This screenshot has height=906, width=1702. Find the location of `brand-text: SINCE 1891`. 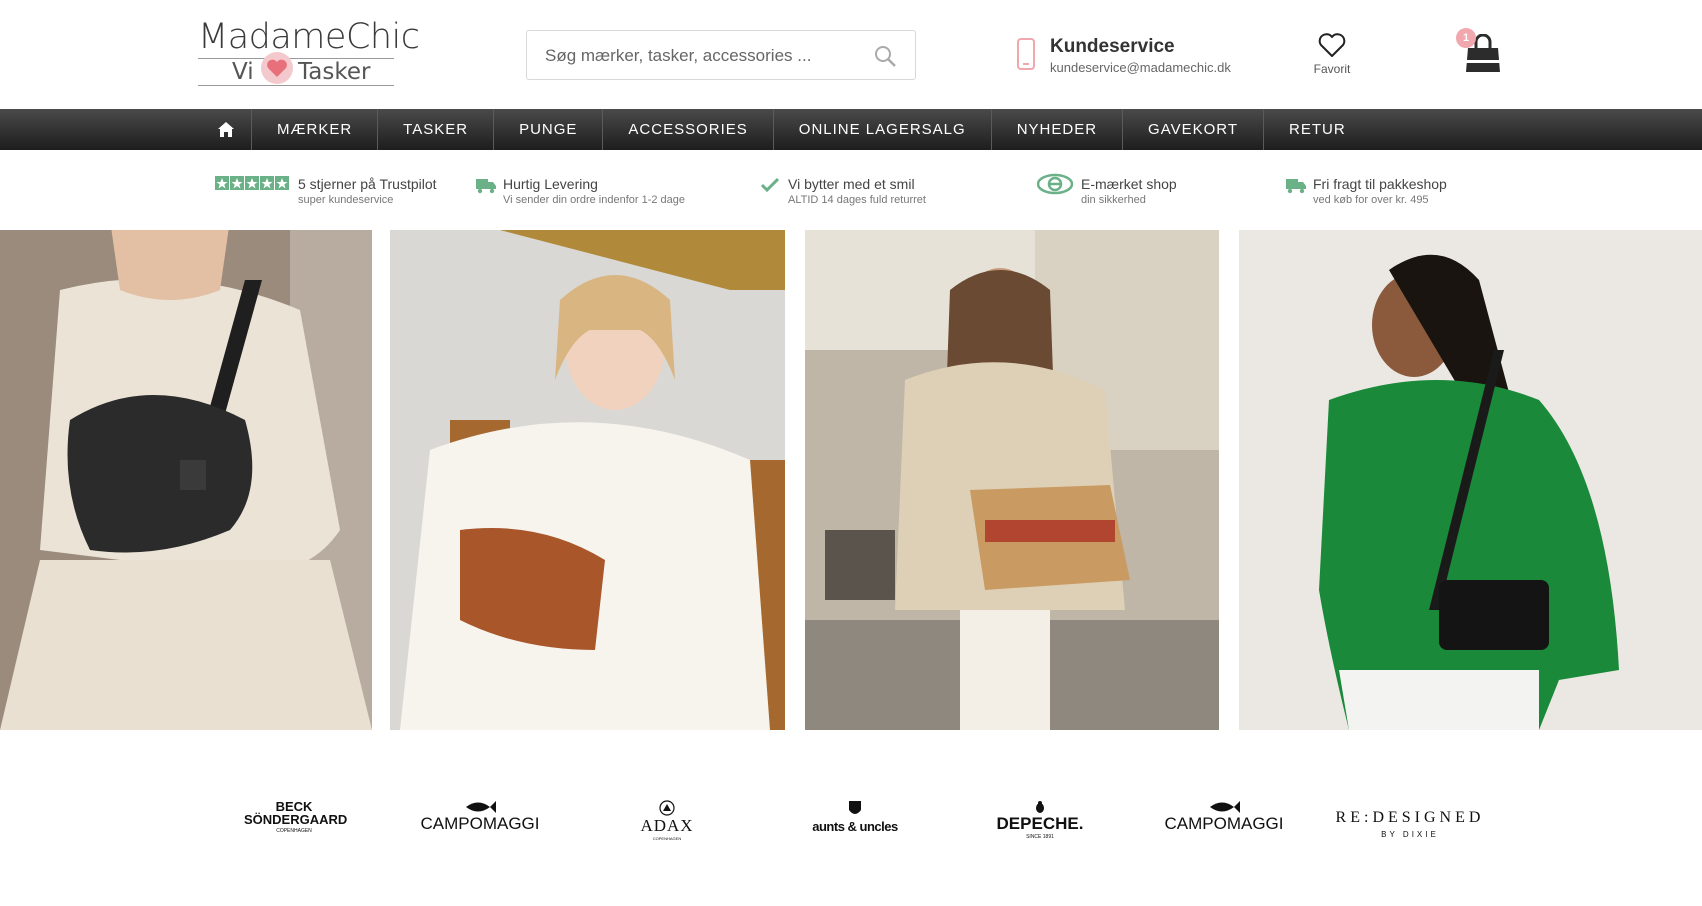

brand-text: SINCE 1891 is located at coordinates (1040, 837).